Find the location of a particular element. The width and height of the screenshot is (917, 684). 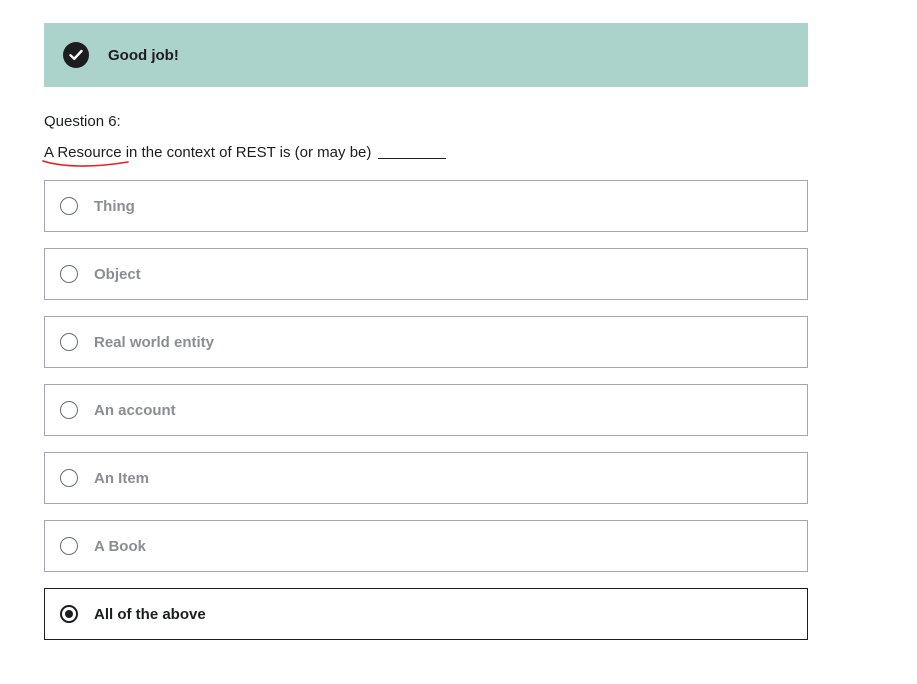

option-all-of-the-above: All of the above is located at coordinates (426, 614).